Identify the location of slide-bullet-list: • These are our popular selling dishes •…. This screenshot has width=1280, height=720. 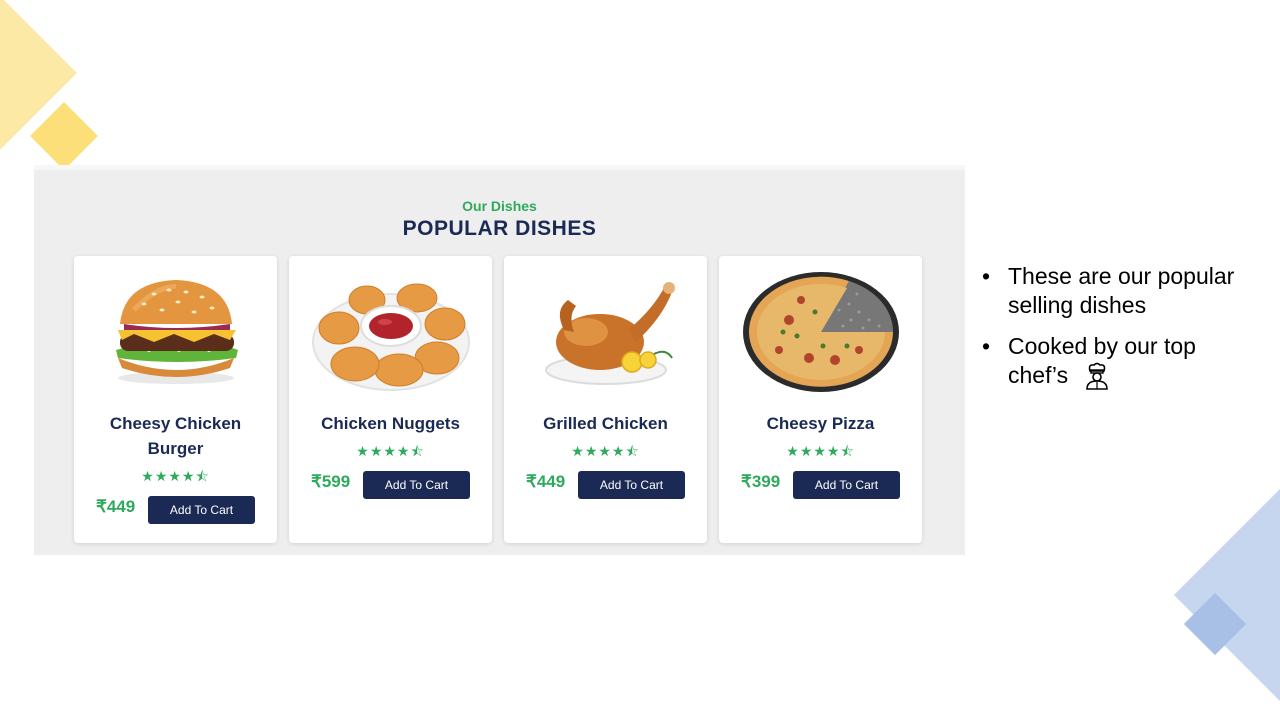
(1115, 332).